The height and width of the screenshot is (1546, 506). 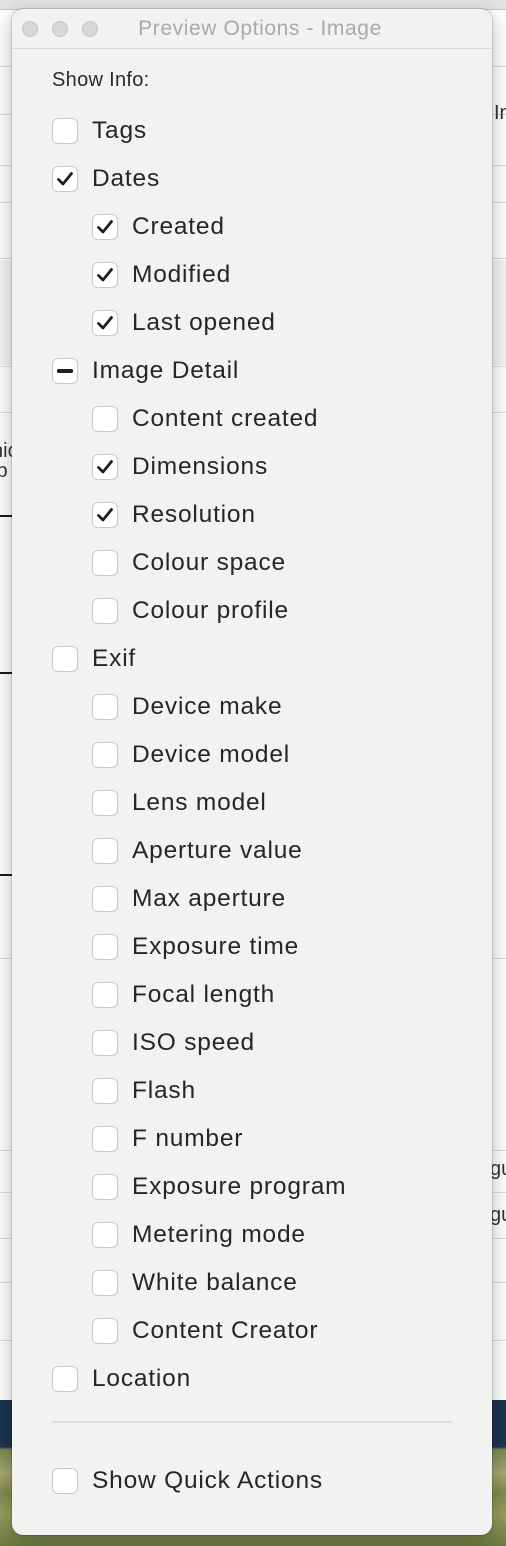 What do you see at coordinates (204, 322) in the screenshot?
I see `option-label: Last opened` at bounding box center [204, 322].